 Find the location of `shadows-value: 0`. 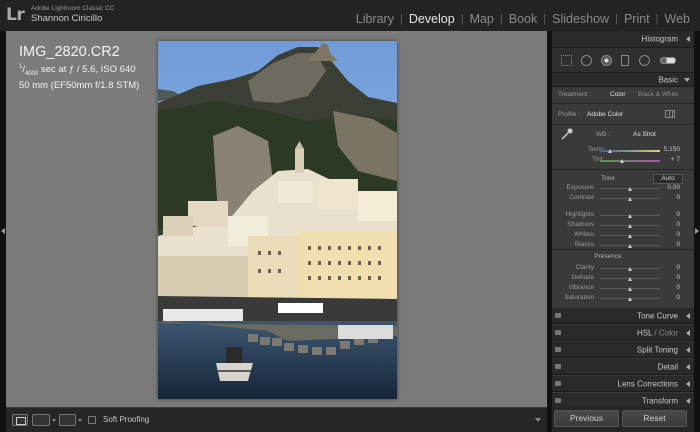

shadows-value: 0 is located at coordinates (678, 224).